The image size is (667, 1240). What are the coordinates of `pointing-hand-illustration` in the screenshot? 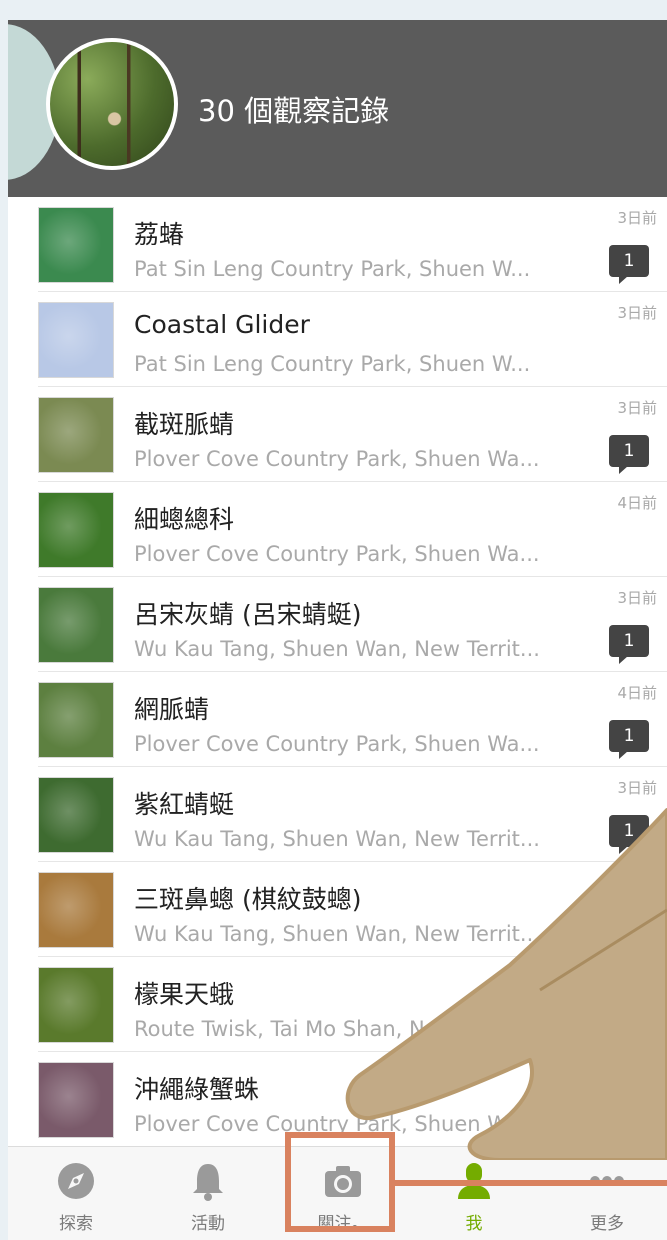 It's located at (506, 984).